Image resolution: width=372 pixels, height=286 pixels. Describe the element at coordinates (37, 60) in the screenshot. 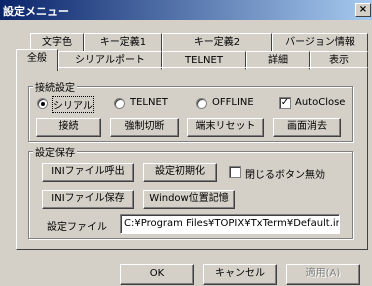

I see `tab-general: 全般` at that location.